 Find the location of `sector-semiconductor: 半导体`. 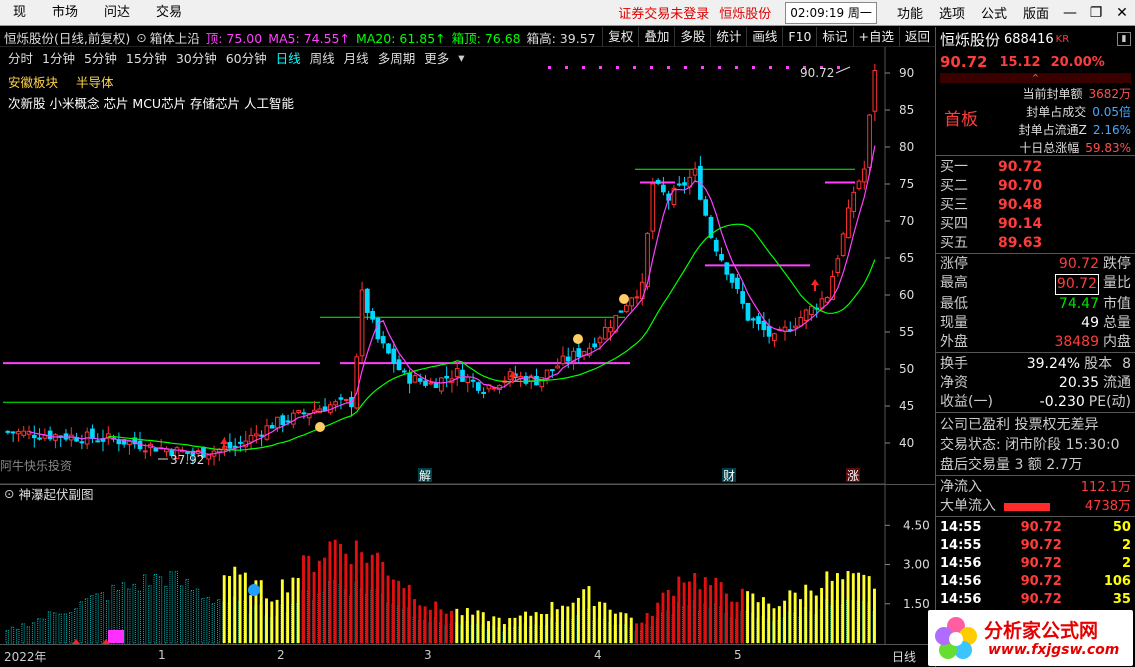

sector-semiconductor: 半导体 is located at coordinates (95, 82).